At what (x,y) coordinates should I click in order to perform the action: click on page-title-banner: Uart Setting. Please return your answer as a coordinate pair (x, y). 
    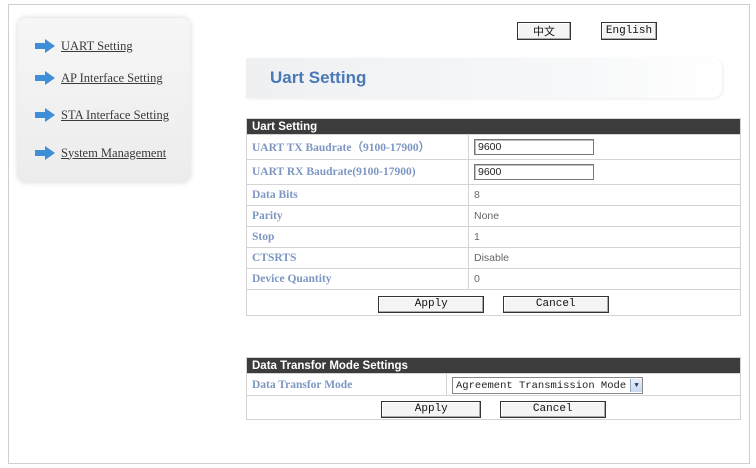
    Looking at the image, I should click on (484, 78).